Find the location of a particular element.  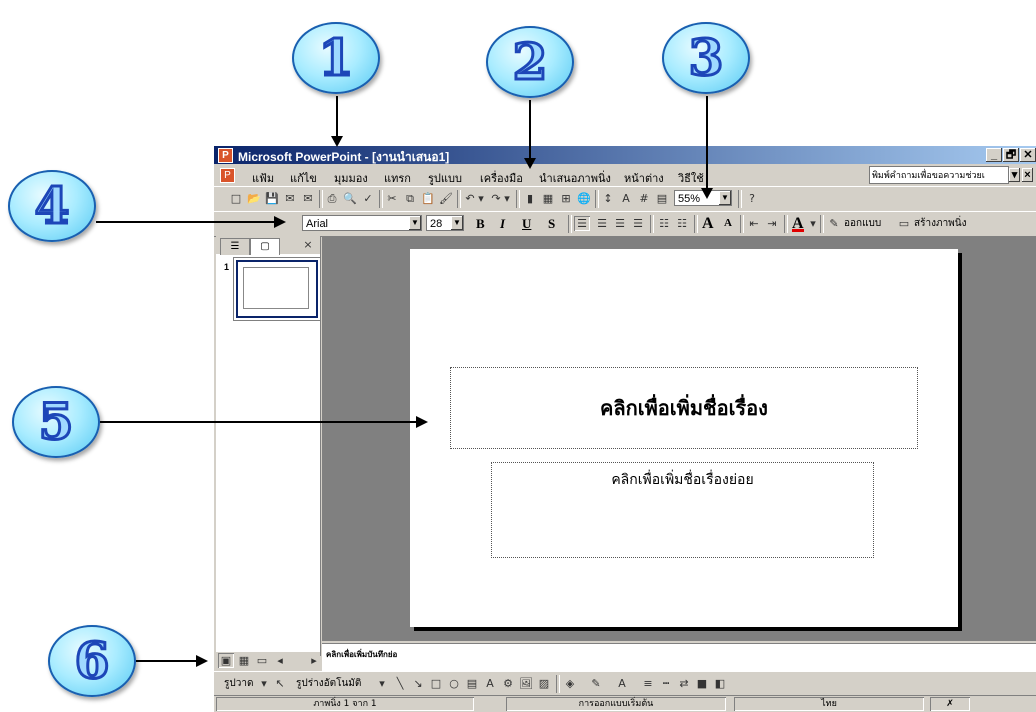

menu-file: แฟ้ม is located at coordinates (263, 178).